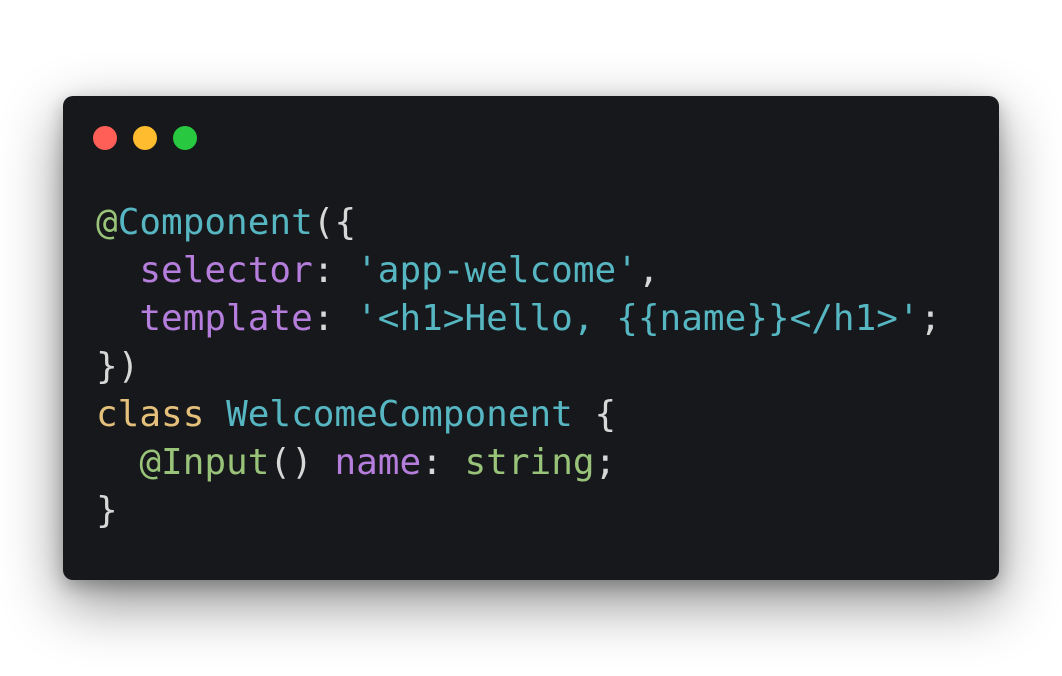  I want to click on code-line: @Input() name: string;, so click(518, 463).